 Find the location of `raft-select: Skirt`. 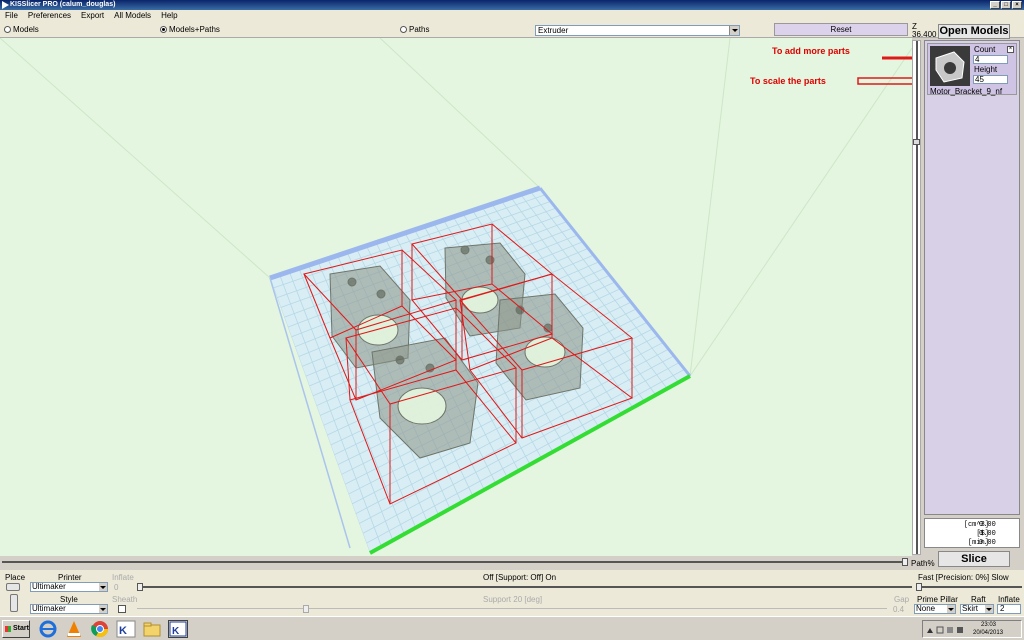

raft-select: Skirt is located at coordinates (977, 609).